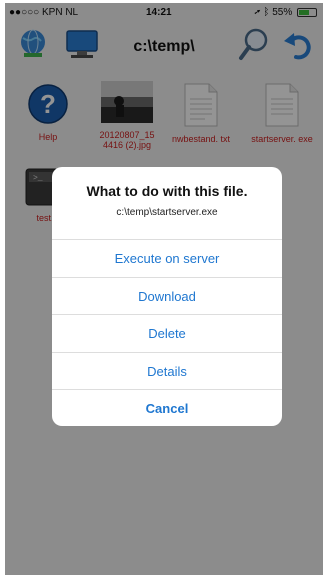 This screenshot has width=329, height=577. What do you see at coordinates (167, 191) in the screenshot?
I see `dialog-title: What to do with this file.` at bounding box center [167, 191].